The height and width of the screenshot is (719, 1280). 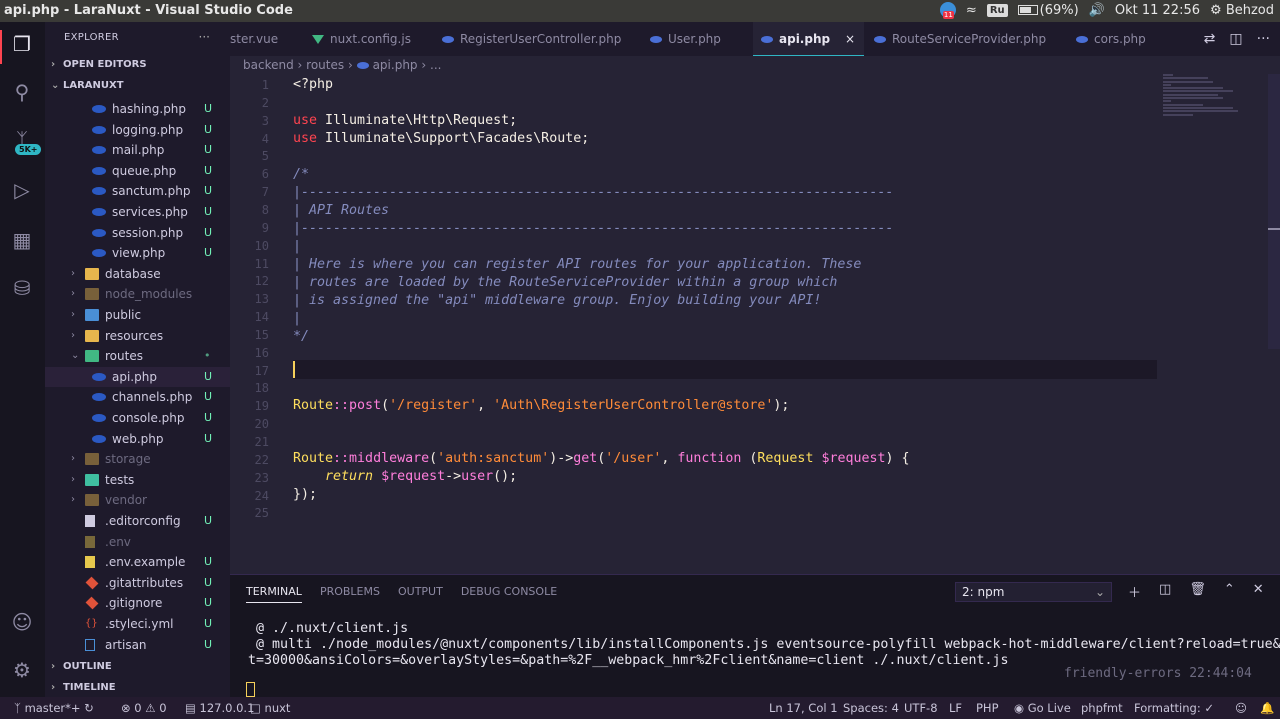 I want to click on close-panel-icon: ✕, so click(x=1258, y=591).